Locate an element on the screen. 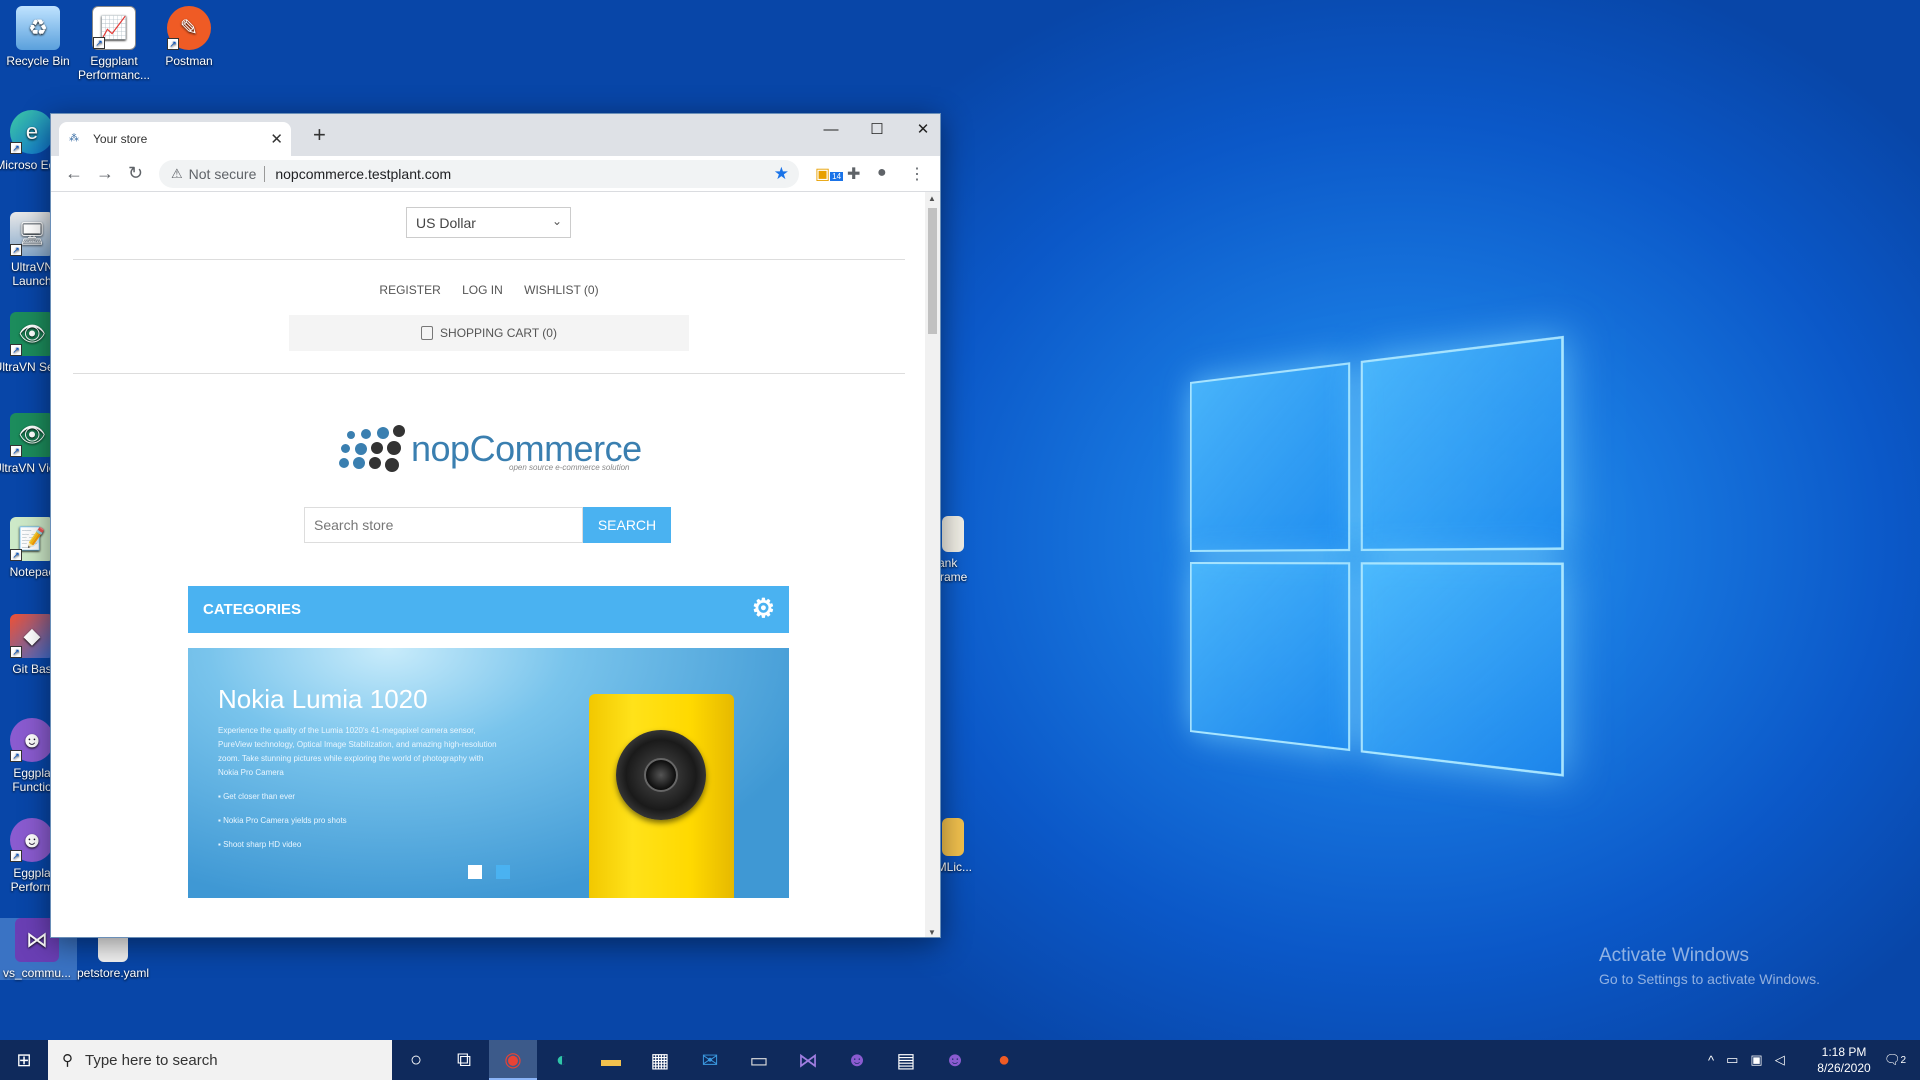 The width and height of the screenshot is (1920, 1080). categories-label: CATEGORIES is located at coordinates (252, 609).